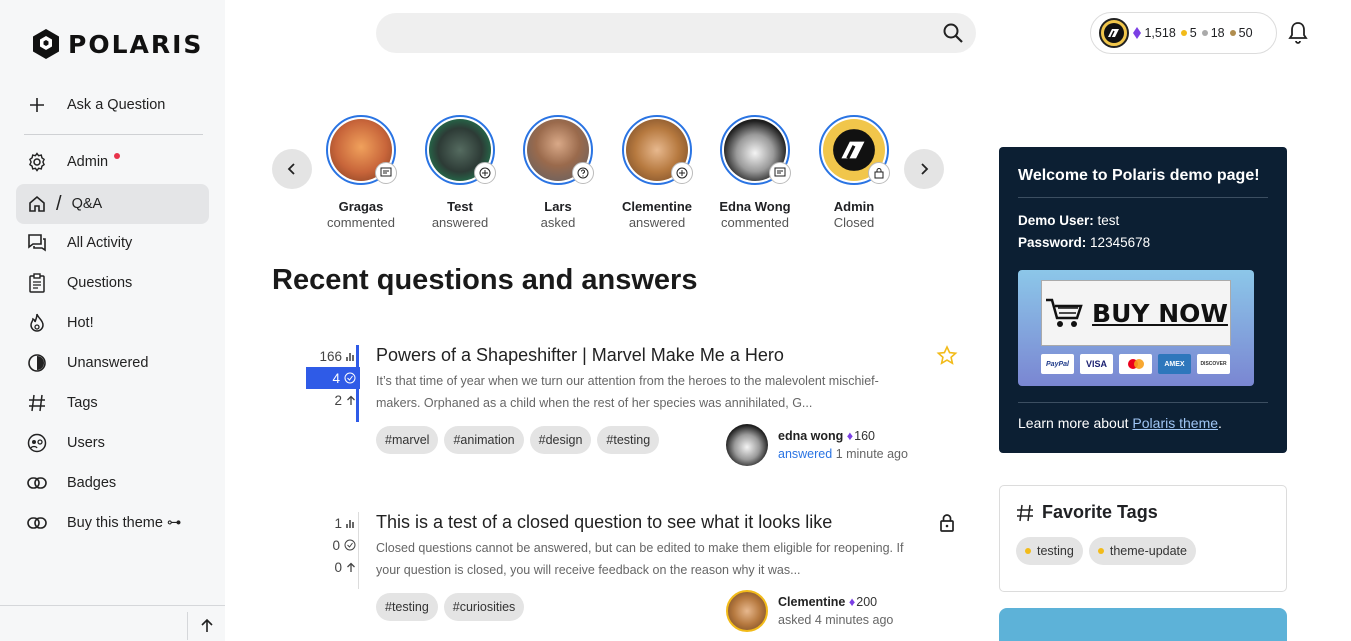 Image resolution: width=1351 pixels, height=641 pixels. I want to click on story-user-name: Lars, so click(558, 206).